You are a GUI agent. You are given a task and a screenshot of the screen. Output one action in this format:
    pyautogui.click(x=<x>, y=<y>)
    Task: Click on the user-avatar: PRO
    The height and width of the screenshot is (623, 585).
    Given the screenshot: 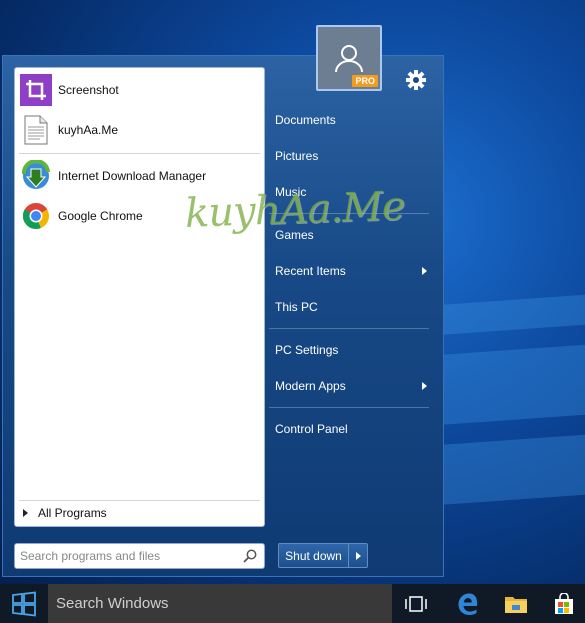 What is the action you would take?
    pyautogui.click(x=349, y=58)
    